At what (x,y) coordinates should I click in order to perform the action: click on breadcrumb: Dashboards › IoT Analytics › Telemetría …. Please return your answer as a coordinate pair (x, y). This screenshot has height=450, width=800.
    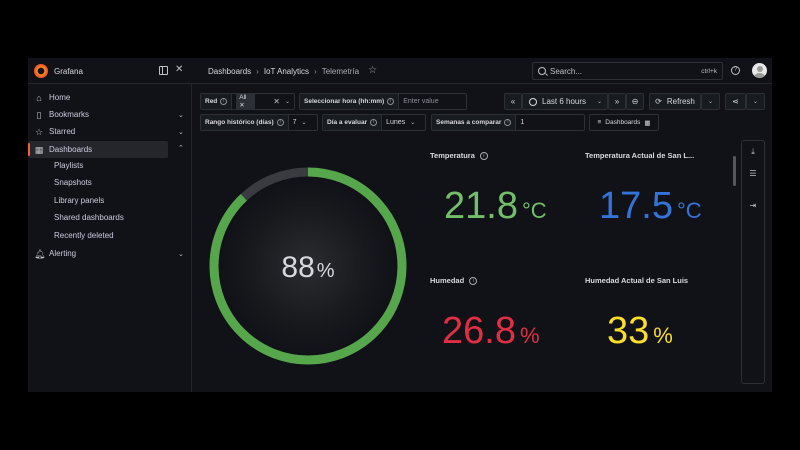
    Looking at the image, I should click on (292, 71).